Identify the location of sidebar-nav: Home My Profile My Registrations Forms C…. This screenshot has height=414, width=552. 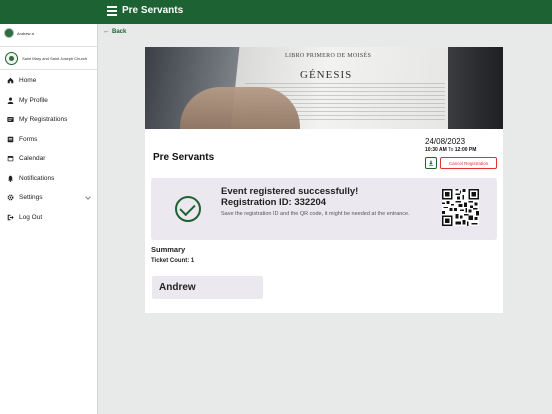
(48, 149).